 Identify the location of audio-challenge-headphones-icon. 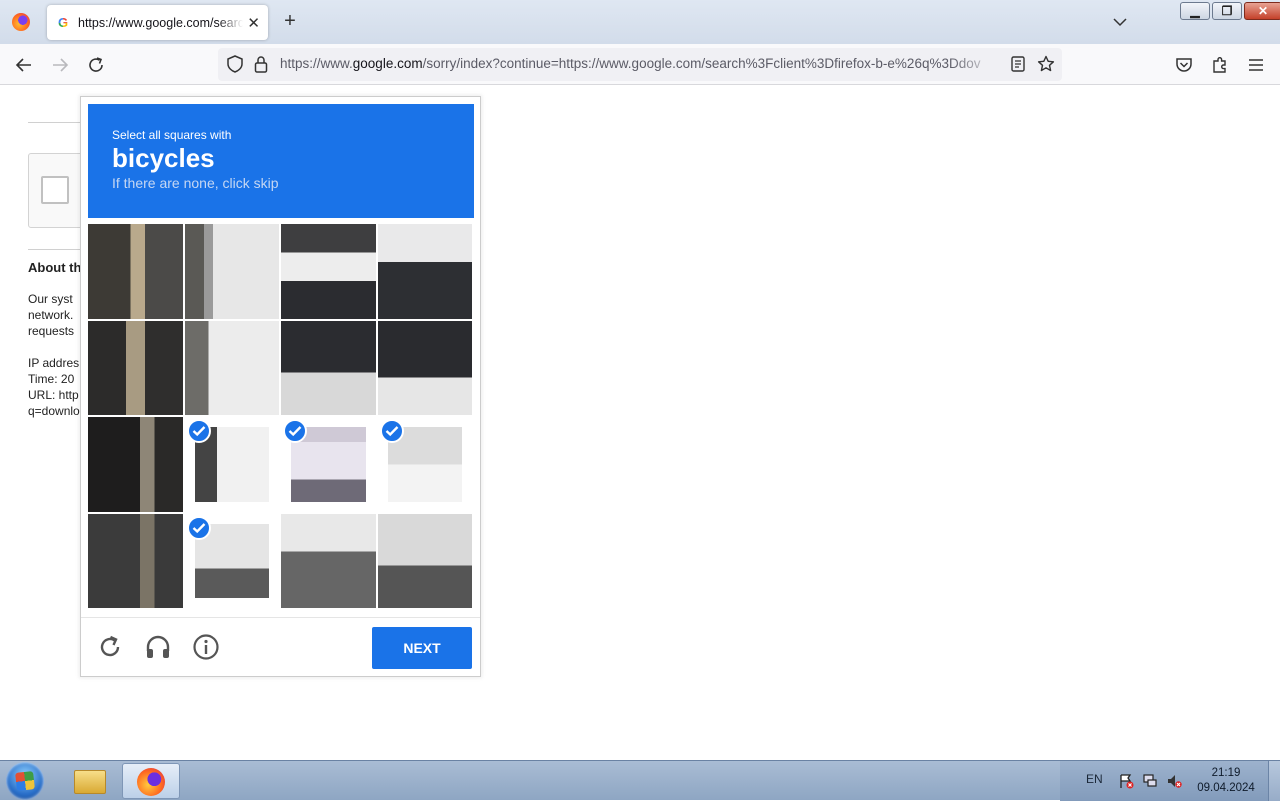
(158, 647).